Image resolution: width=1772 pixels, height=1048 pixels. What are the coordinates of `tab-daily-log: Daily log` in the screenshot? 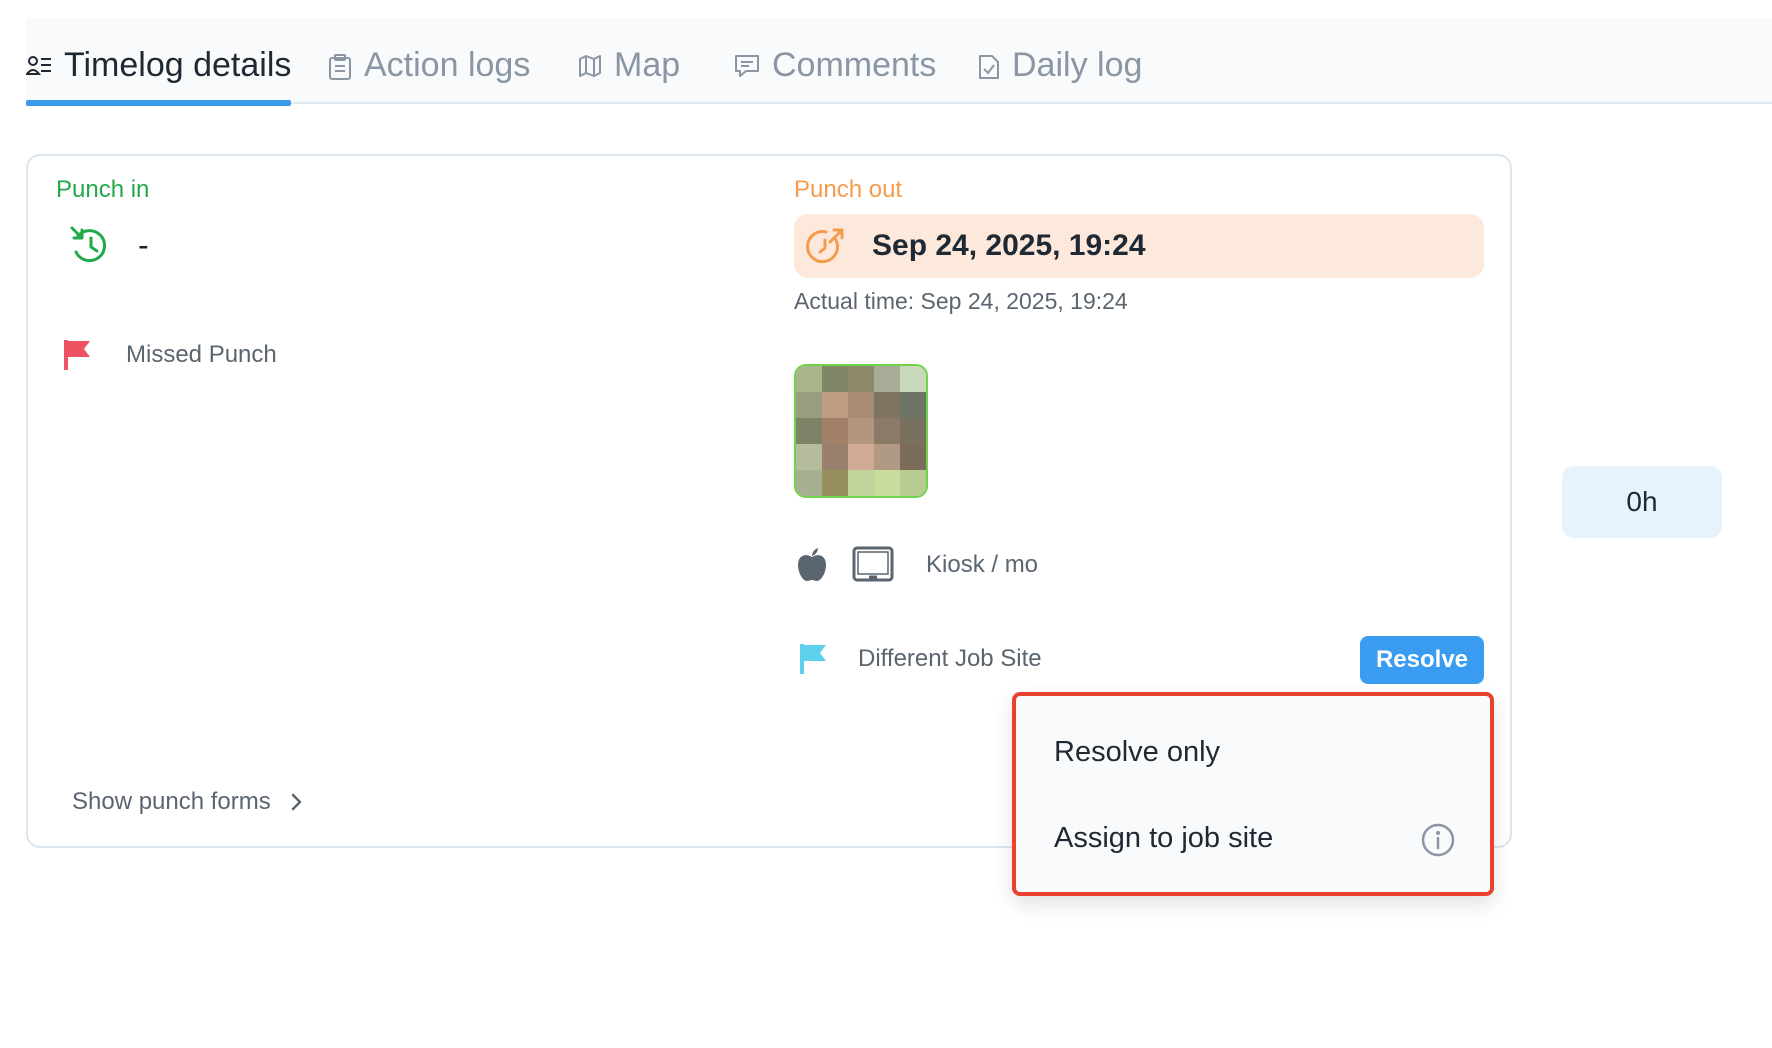 It's located at (1060, 75).